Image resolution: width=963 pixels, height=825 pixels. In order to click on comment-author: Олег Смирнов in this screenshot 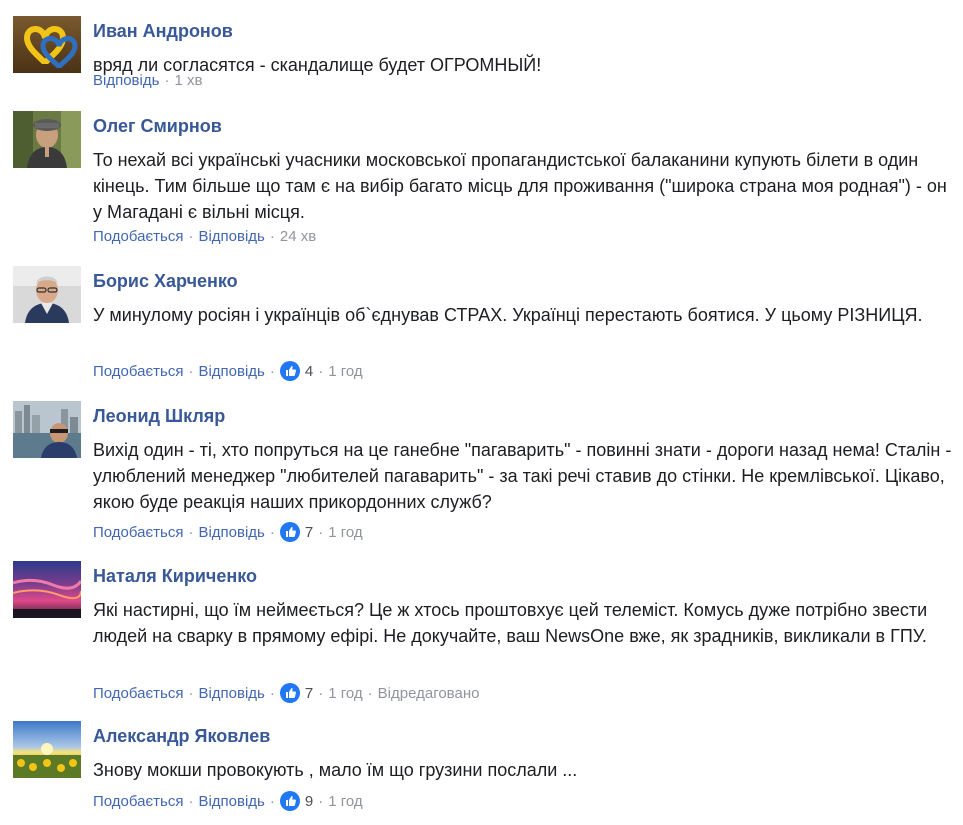, I will do `click(157, 126)`.